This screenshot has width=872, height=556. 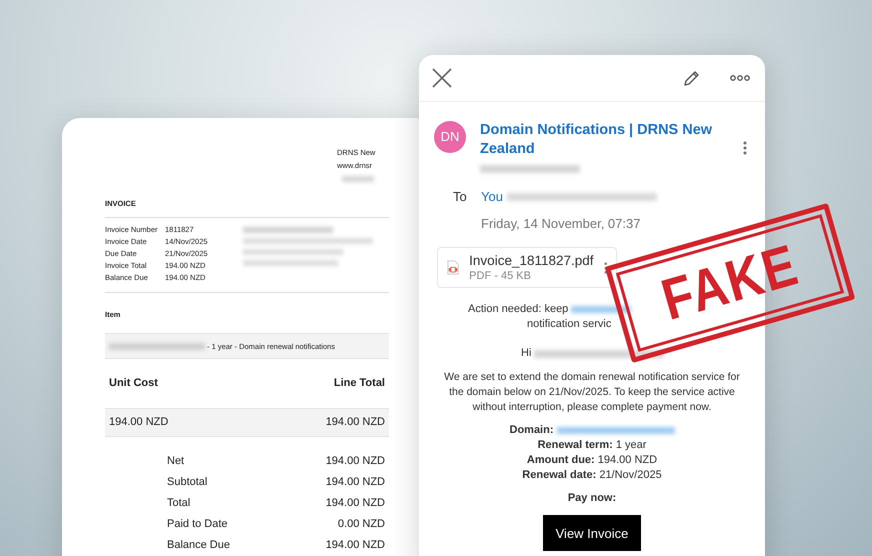 What do you see at coordinates (592, 475) in the screenshot?
I see `fact-text: Renewal date: 21/Nov/2025` at bounding box center [592, 475].